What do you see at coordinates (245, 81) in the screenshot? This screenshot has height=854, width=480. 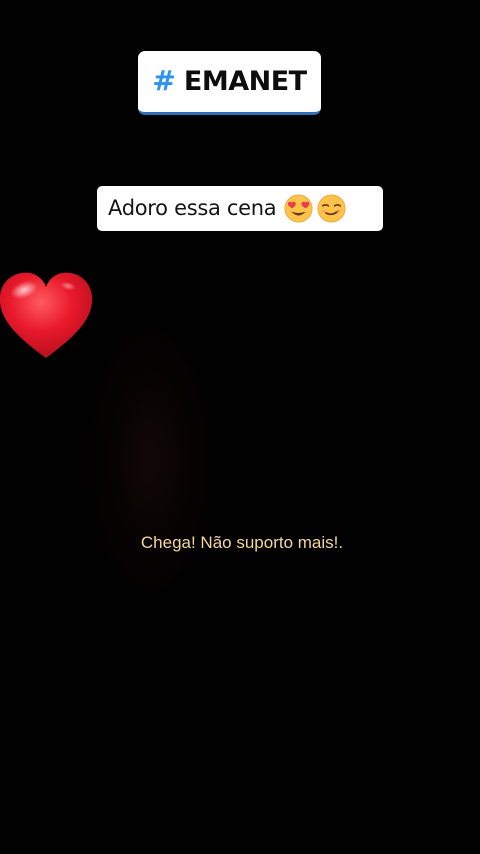 I see `hashtag-text: EMANET` at bounding box center [245, 81].